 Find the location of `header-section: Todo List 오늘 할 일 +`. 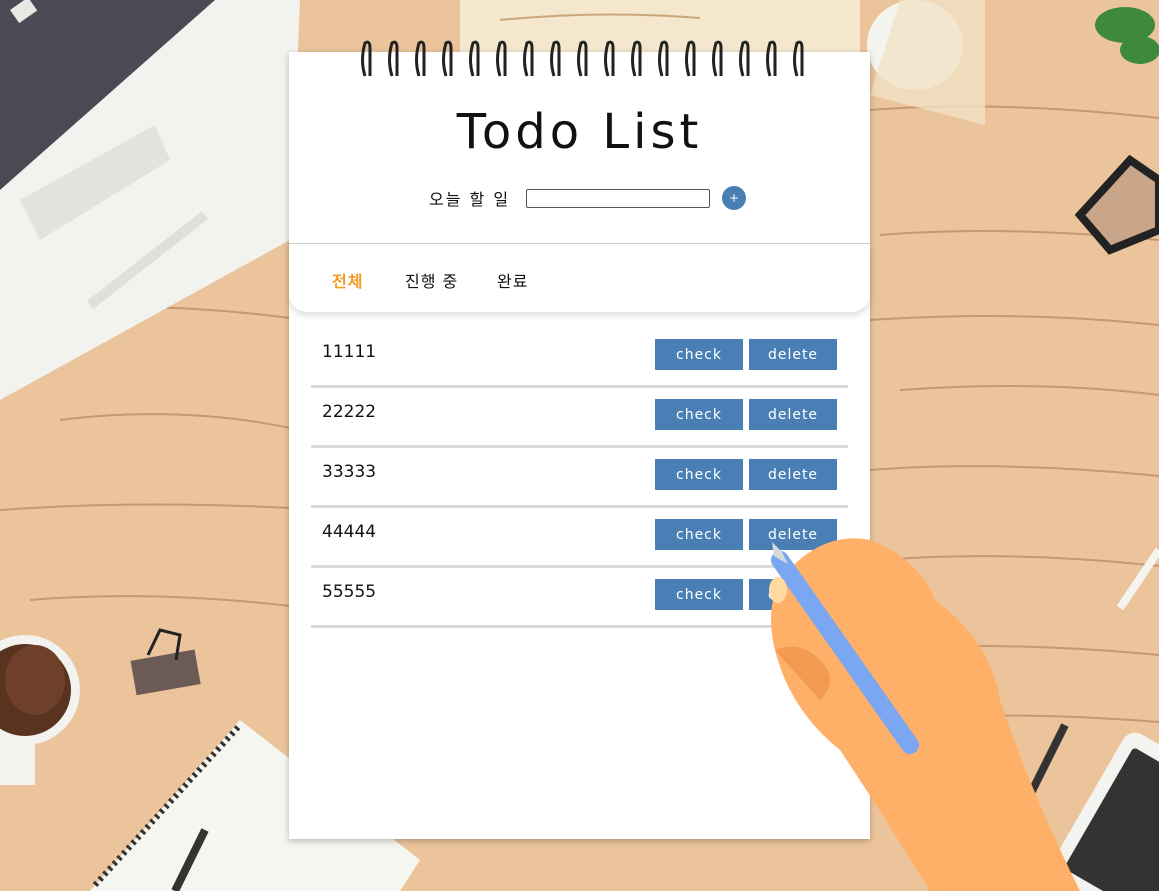

header-section: Todo List 오늘 할 일 + is located at coordinates (579, 148).